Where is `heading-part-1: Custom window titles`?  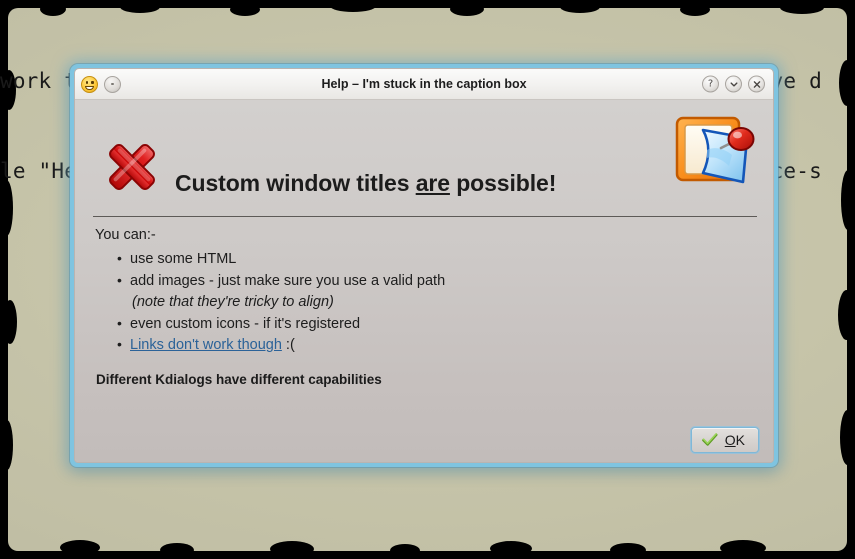 heading-part-1: Custom window titles is located at coordinates (295, 183).